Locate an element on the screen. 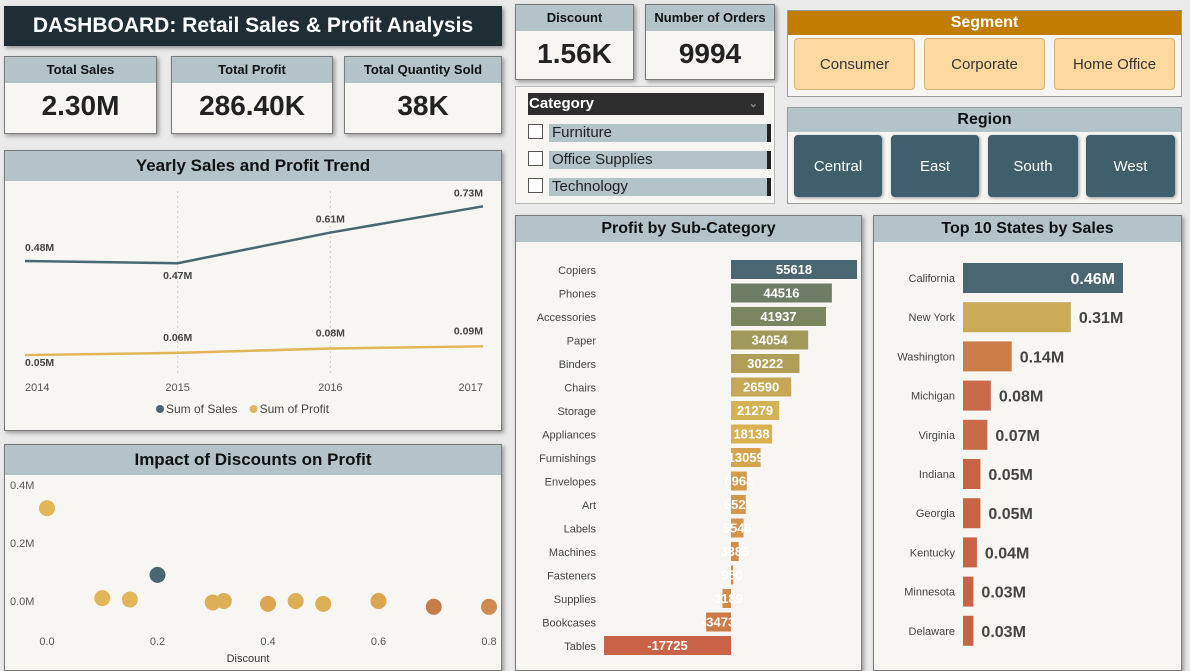 This screenshot has height=671, width=1190. kpi-label: Total Quantity Sold is located at coordinates (423, 70).